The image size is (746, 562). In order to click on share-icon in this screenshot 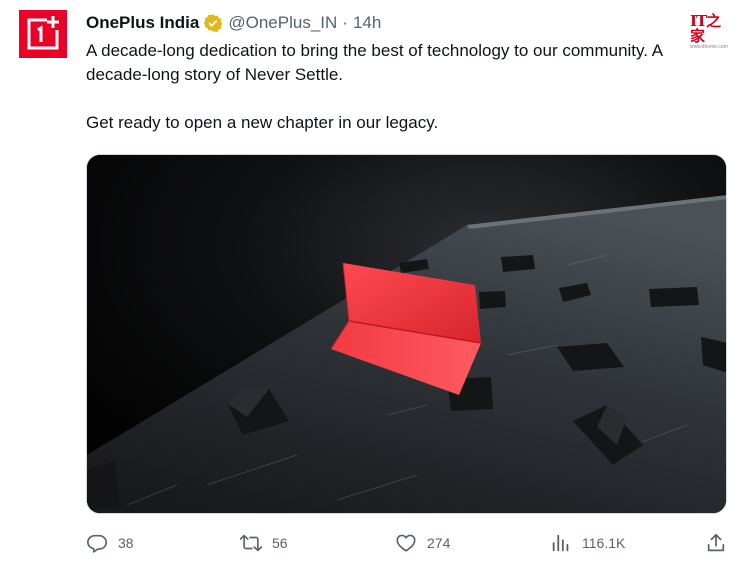, I will do `click(716, 542)`.